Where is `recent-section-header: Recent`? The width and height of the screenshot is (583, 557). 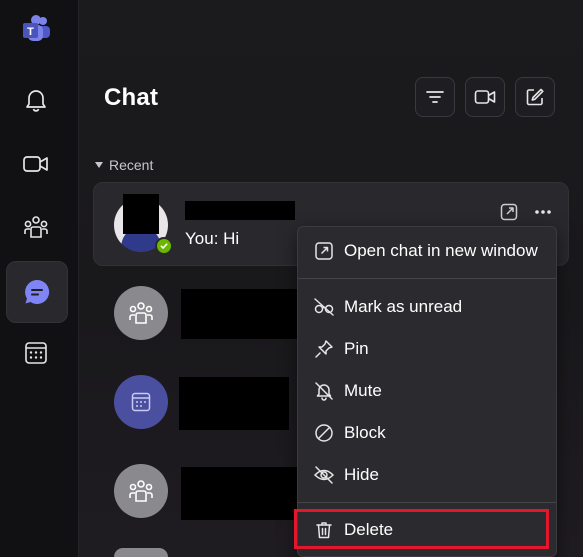
recent-section-header: Recent is located at coordinates (124, 165).